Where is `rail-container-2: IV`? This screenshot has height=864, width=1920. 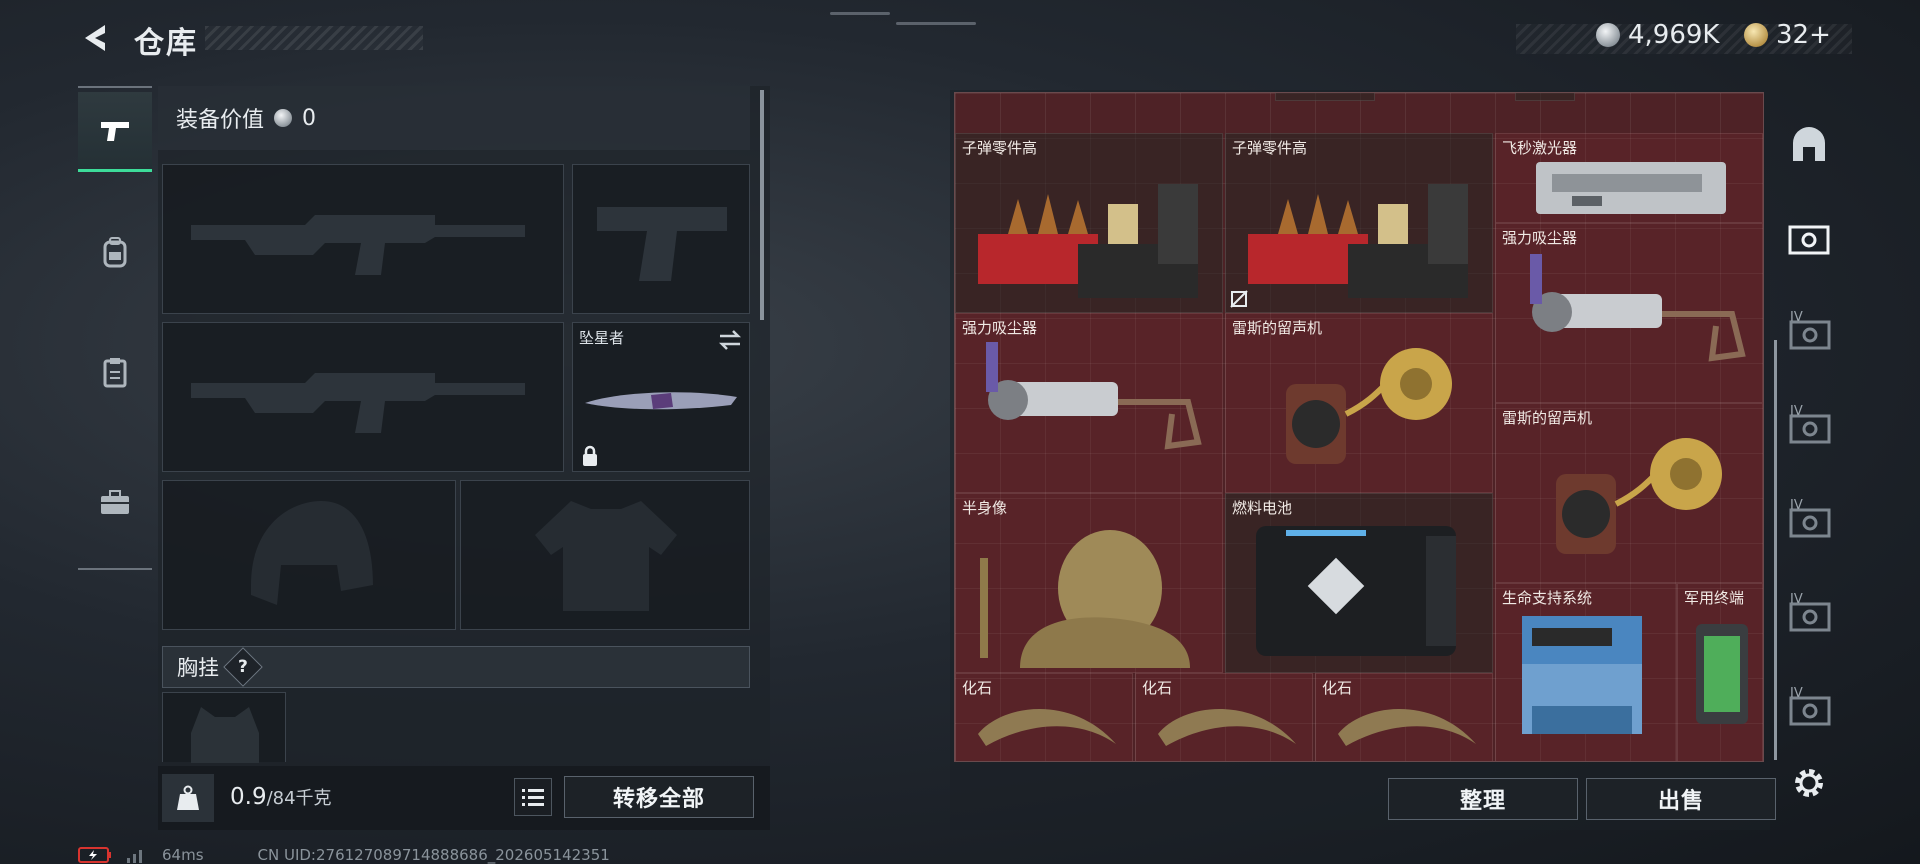
rail-container-2: IV is located at coordinates (1809, 333).